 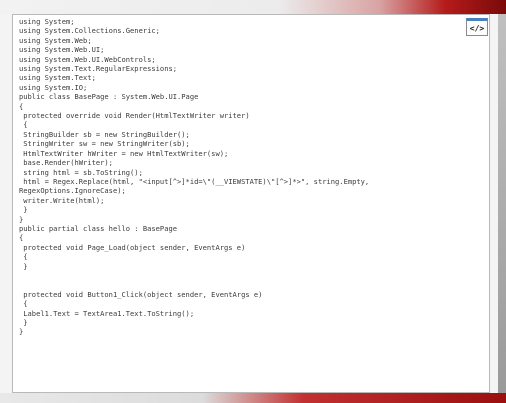 I want to click on code-line: using System;, so click(x=47, y=21).